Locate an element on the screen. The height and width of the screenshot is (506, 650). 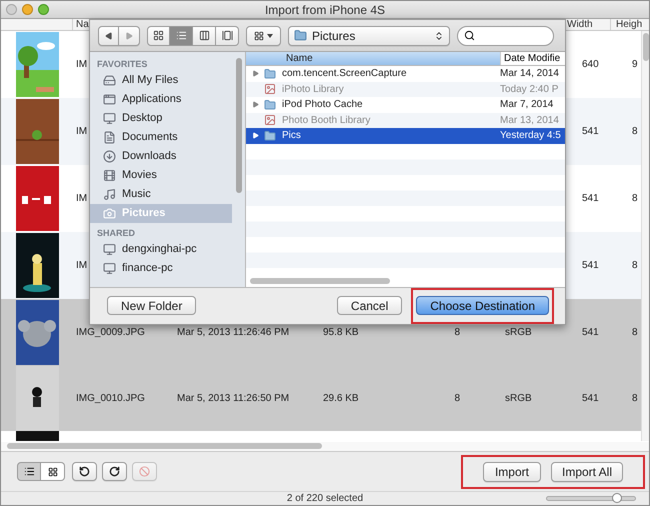
zoom-button is located at coordinates (43, 9).